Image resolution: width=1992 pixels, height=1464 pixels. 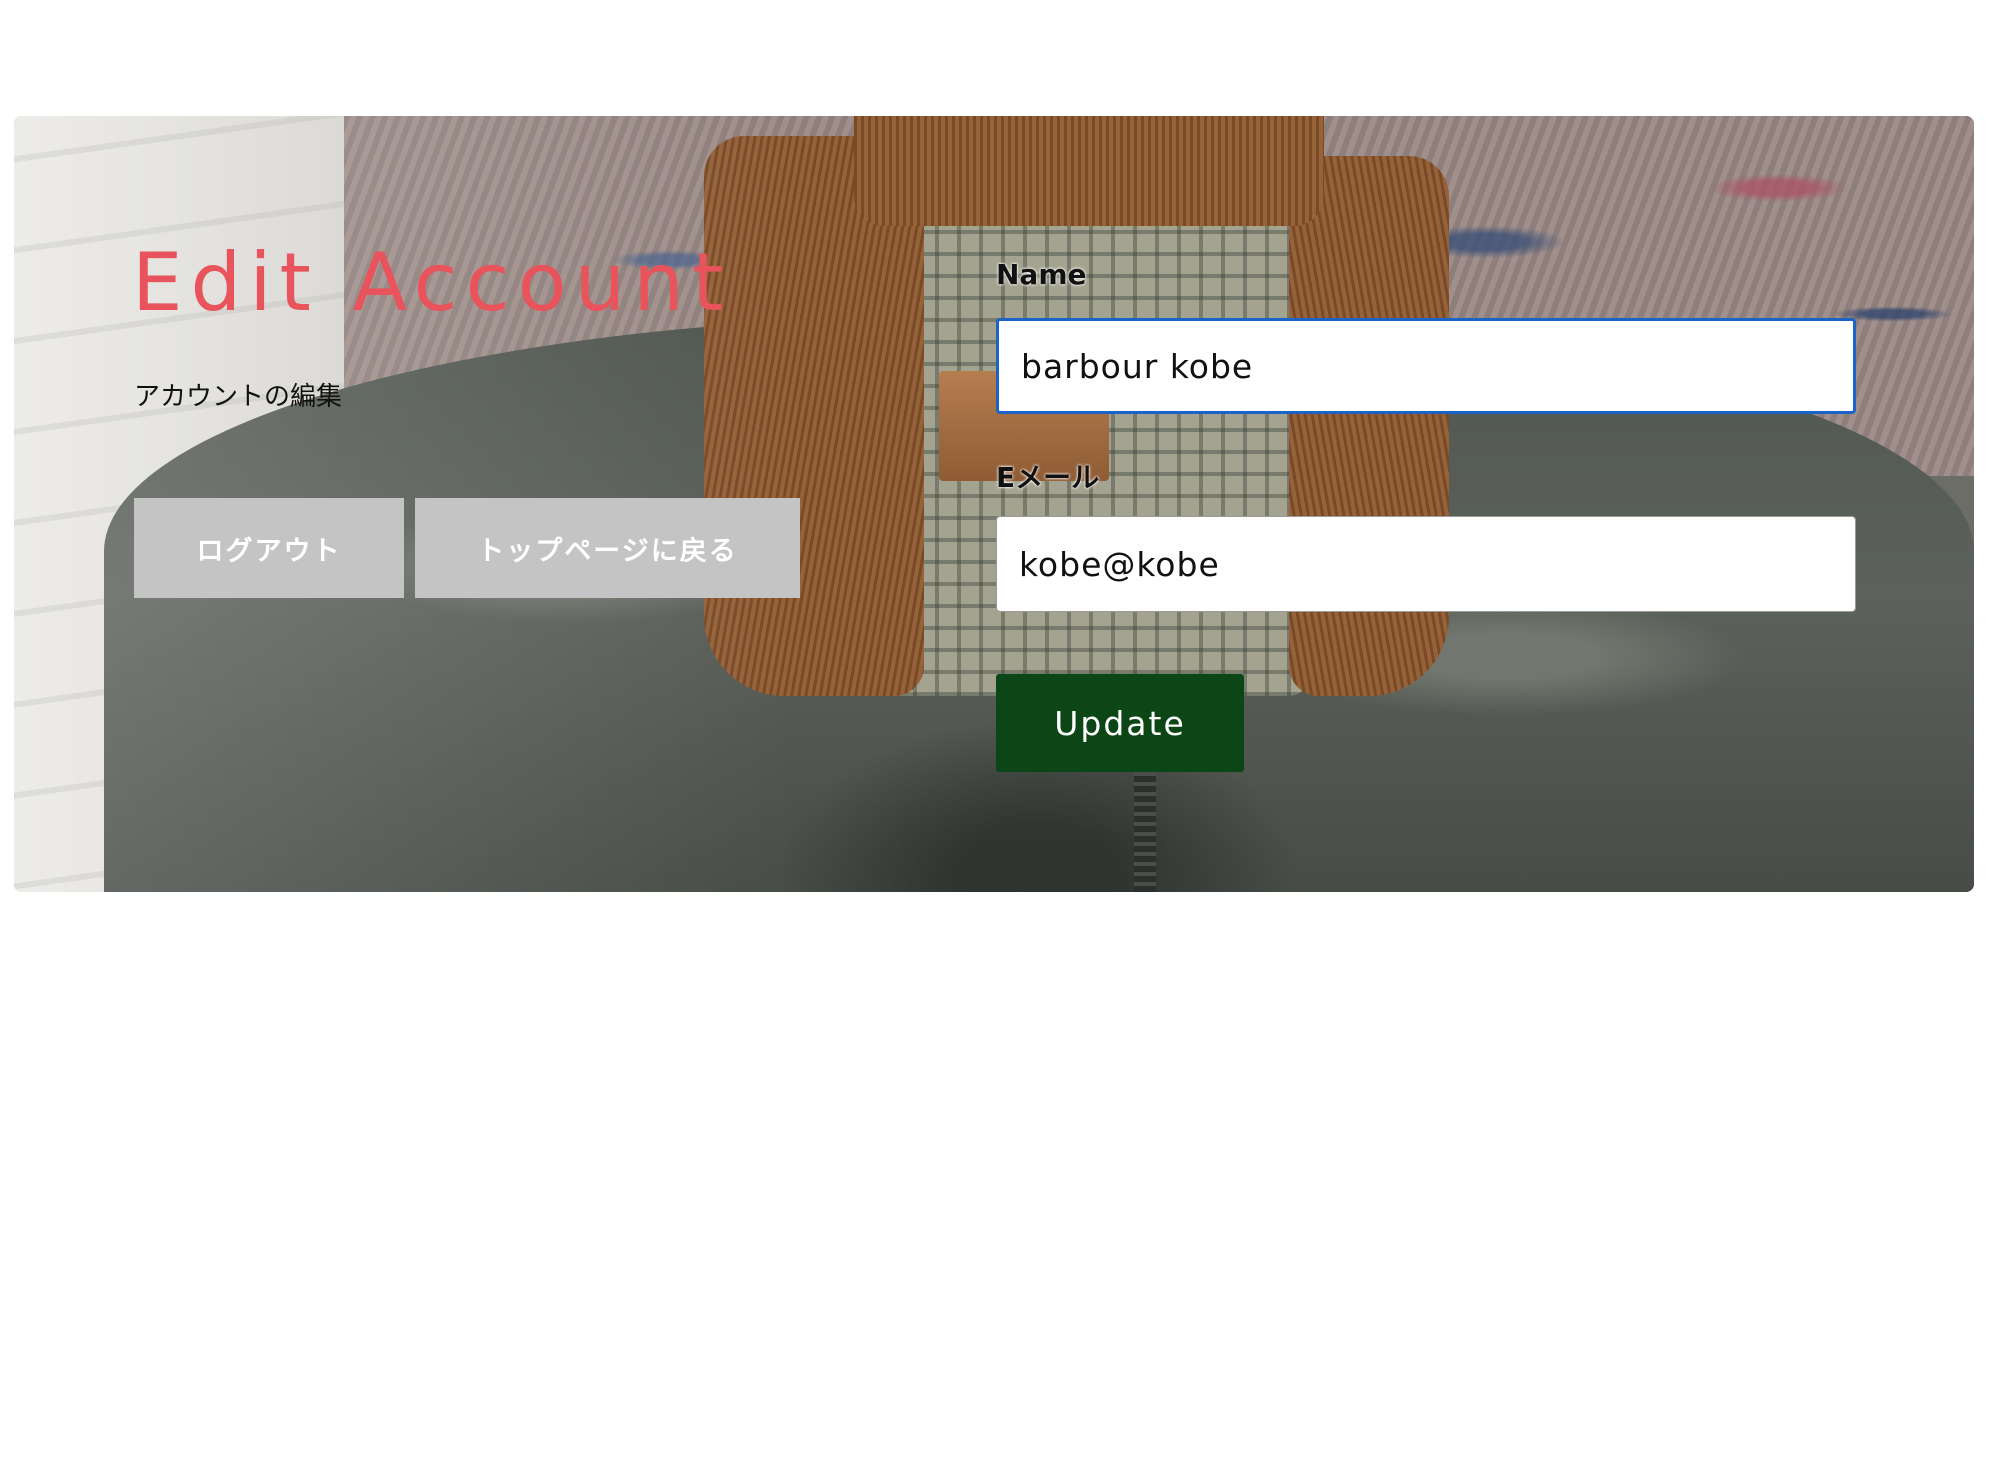 I want to click on name-field, so click(x=1426, y=366).